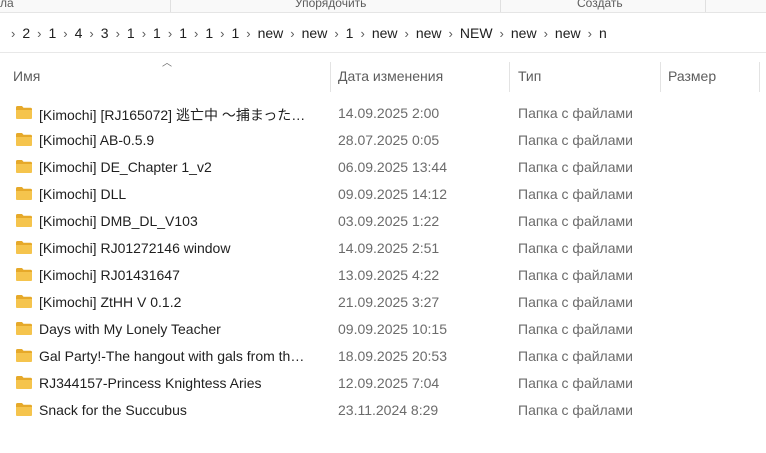 The width and height of the screenshot is (766, 453). What do you see at coordinates (179, 140) in the screenshot?
I see `file-name: [Kimochi] AB-0.5.9` at bounding box center [179, 140].